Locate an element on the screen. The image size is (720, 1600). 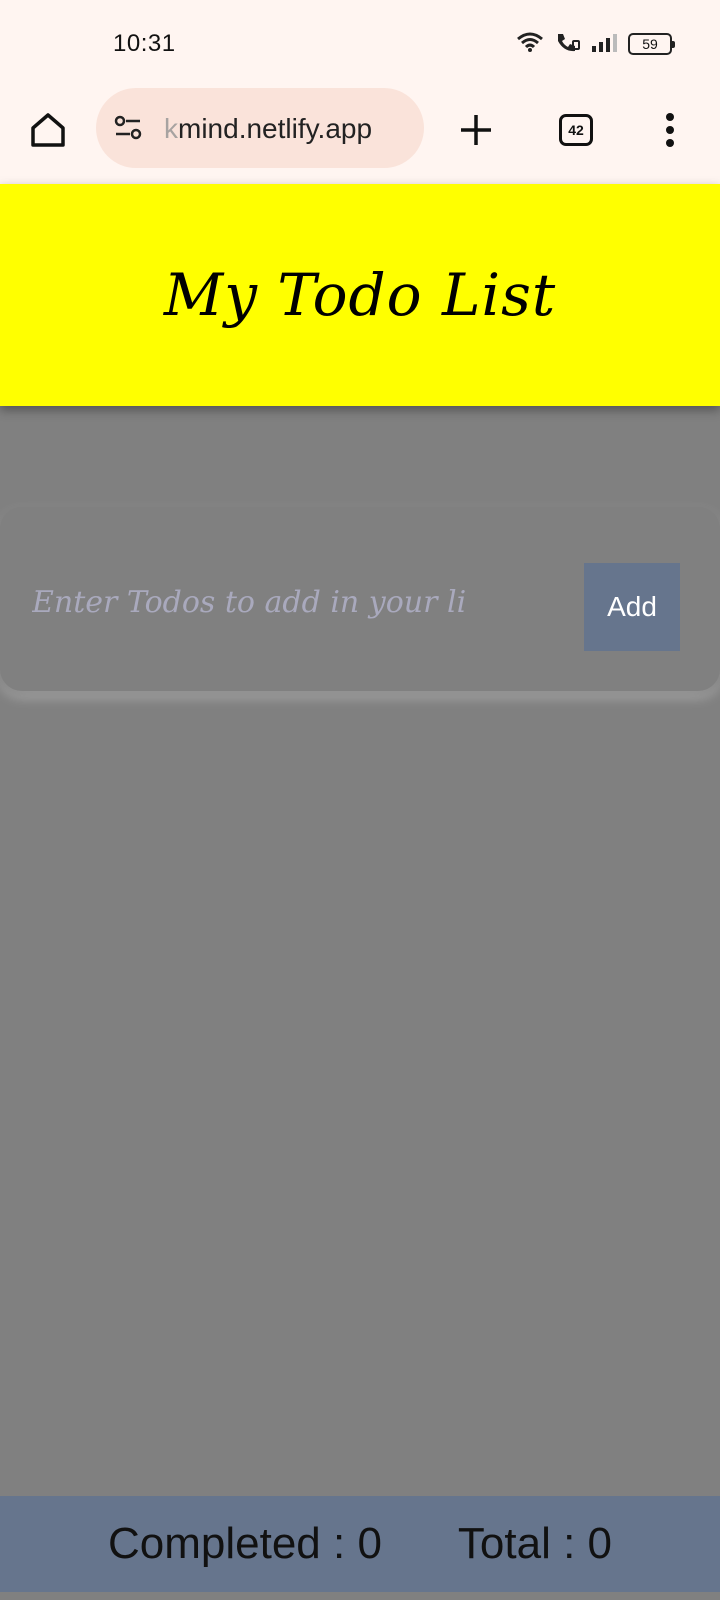
new-tab-button is located at coordinates (476, 130).